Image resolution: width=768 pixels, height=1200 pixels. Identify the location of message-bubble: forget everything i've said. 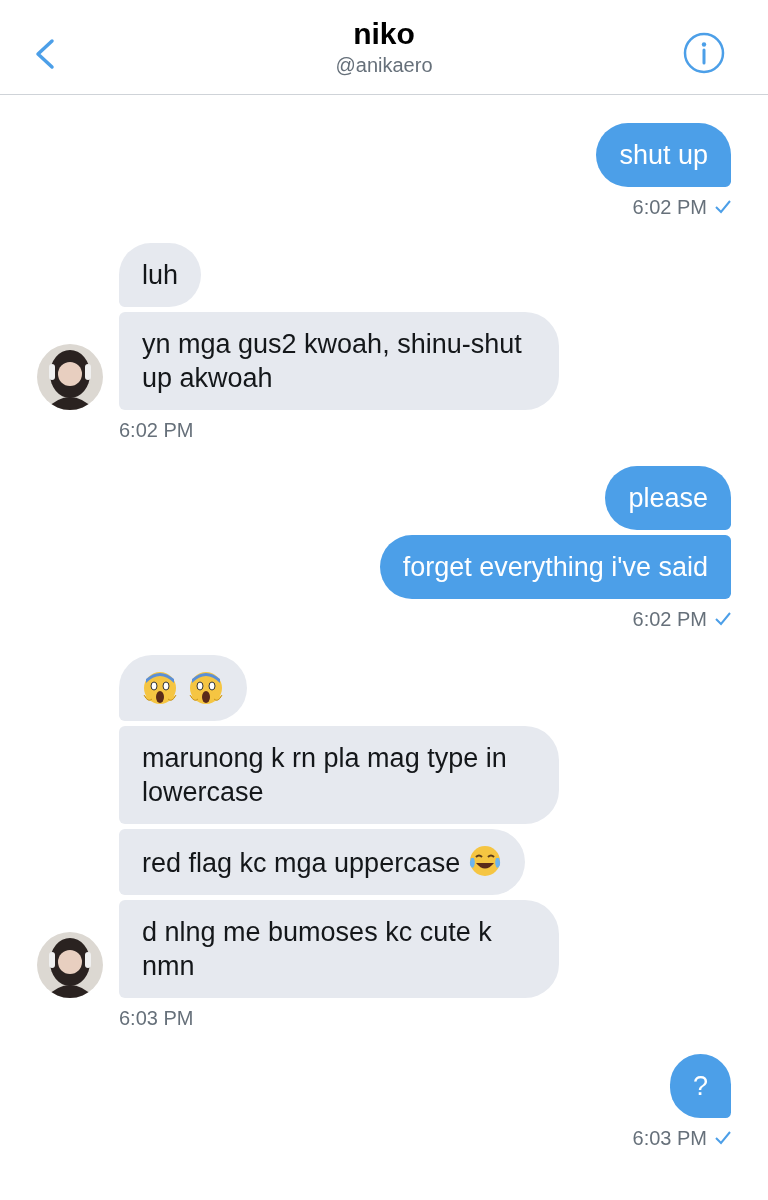
(555, 567).